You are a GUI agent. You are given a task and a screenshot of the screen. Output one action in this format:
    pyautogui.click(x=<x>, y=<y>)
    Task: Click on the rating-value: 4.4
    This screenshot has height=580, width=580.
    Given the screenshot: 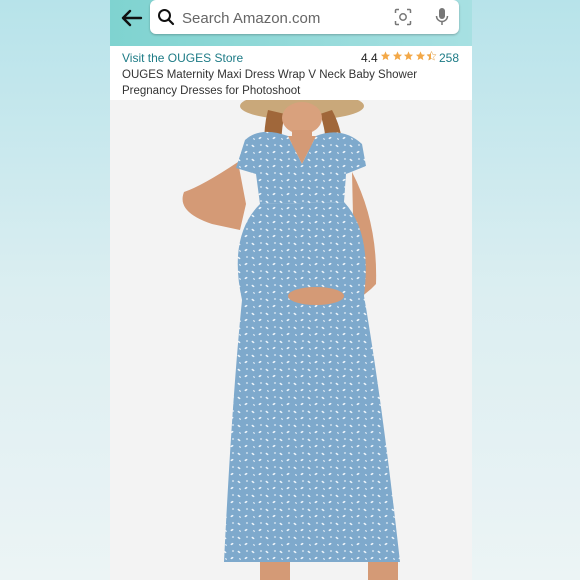 What is the action you would take?
    pyautogui.click(x=369, y=58)
    